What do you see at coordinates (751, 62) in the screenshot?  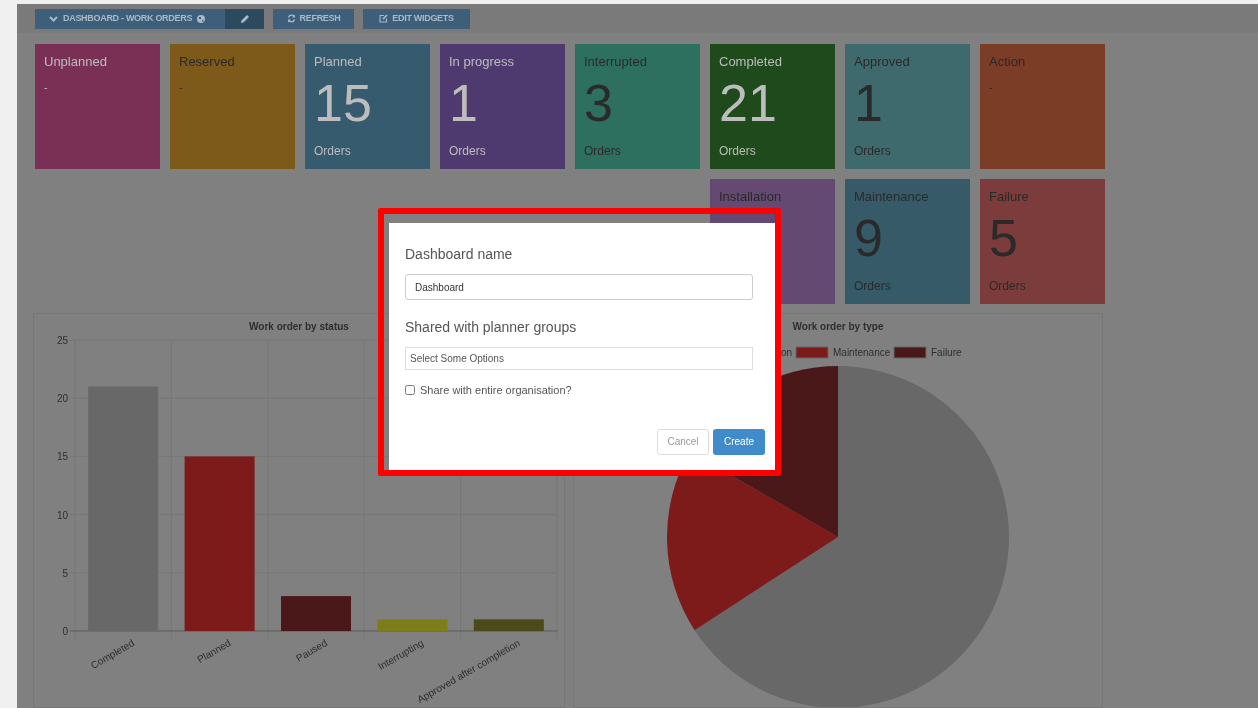 I see `tile-title: Completed` at bounding box center [751, 62].